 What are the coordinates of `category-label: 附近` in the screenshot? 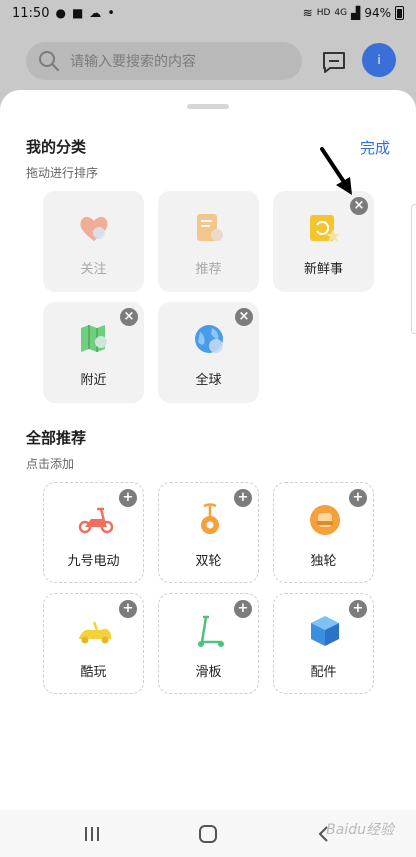 It's located at (93, 380).